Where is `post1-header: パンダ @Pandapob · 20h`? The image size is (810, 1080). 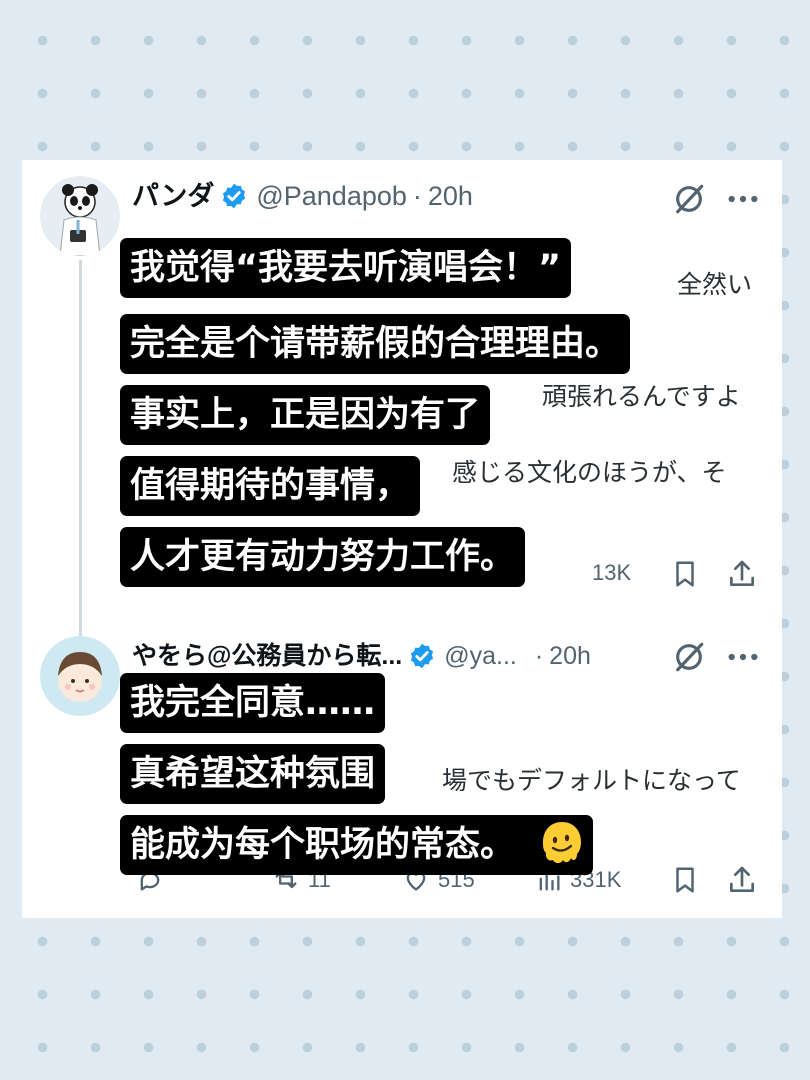
post1-header: パンダ @Pandapob · 20h is located at coordinates (302, 196).